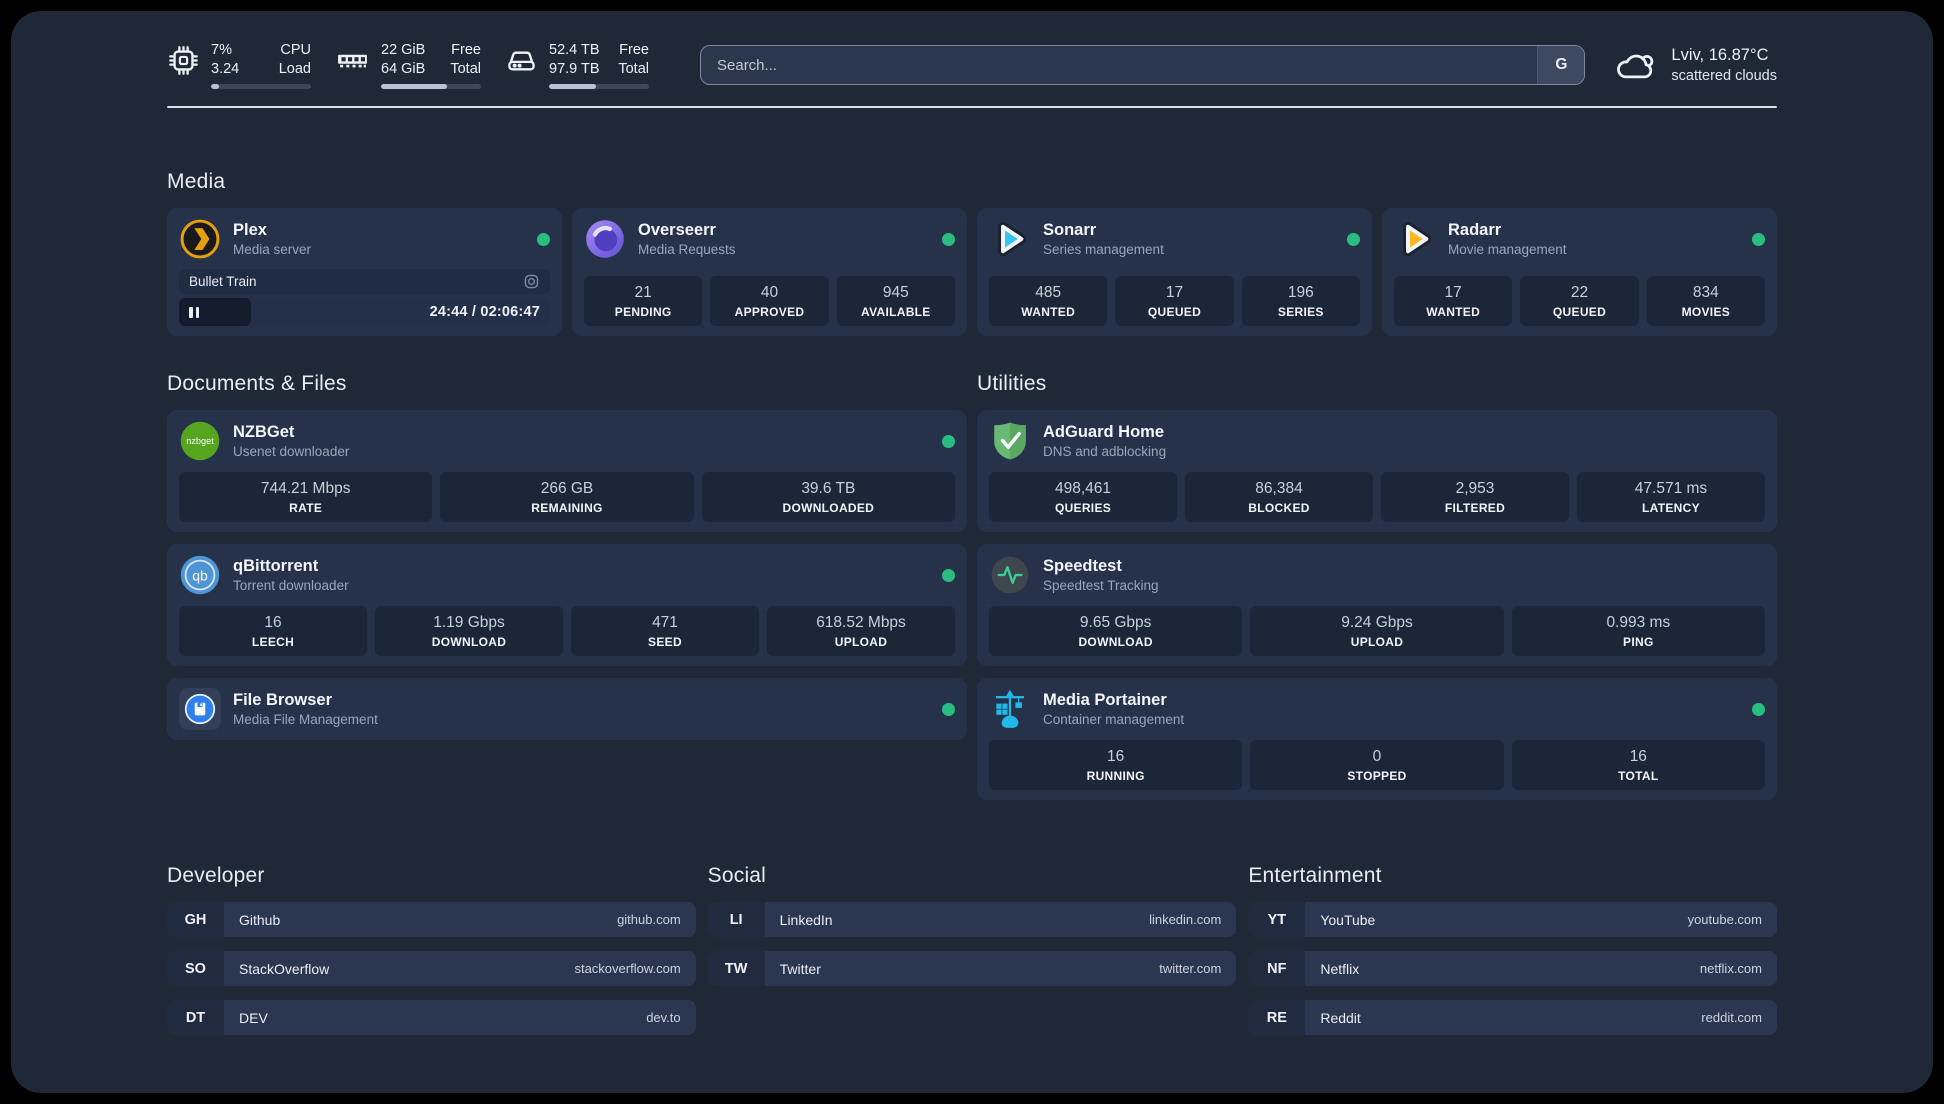  What do you see at coordinates (687, 250) in the screenshot?
I see `service-subtitle: Media Requests` at bounding box center [687, 250].